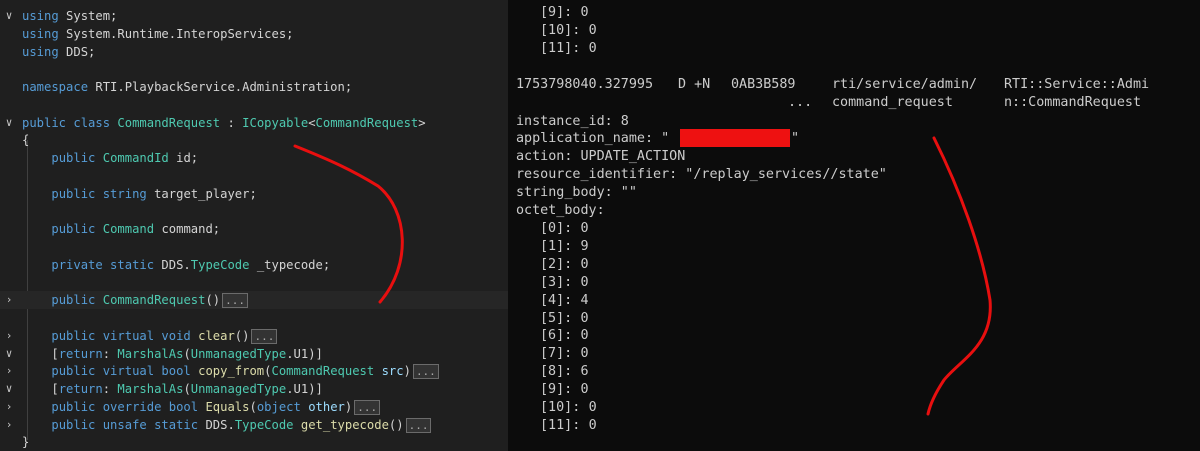 The height and width of the screenshot is (451, 1200). Describe the element at coordinates (556, 318) in the screenshot. I see `octet-index: [5]:` at that location.